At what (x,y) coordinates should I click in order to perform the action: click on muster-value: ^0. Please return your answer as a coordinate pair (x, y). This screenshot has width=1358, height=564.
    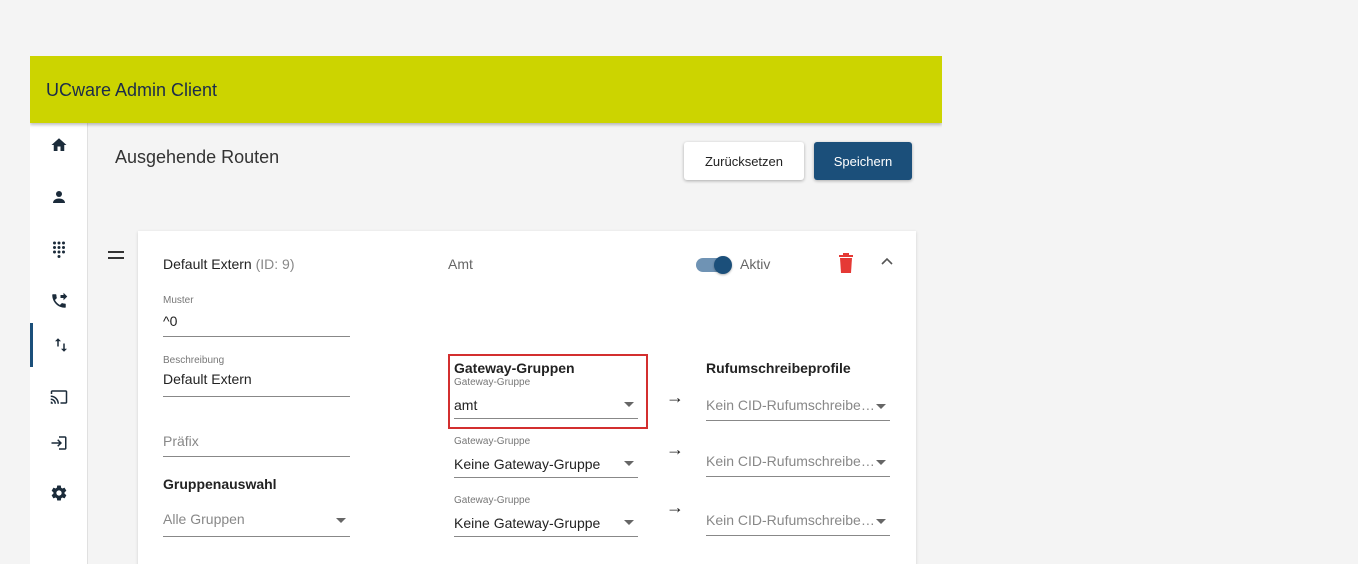
    Looking at the image, I should click on (170, 321).